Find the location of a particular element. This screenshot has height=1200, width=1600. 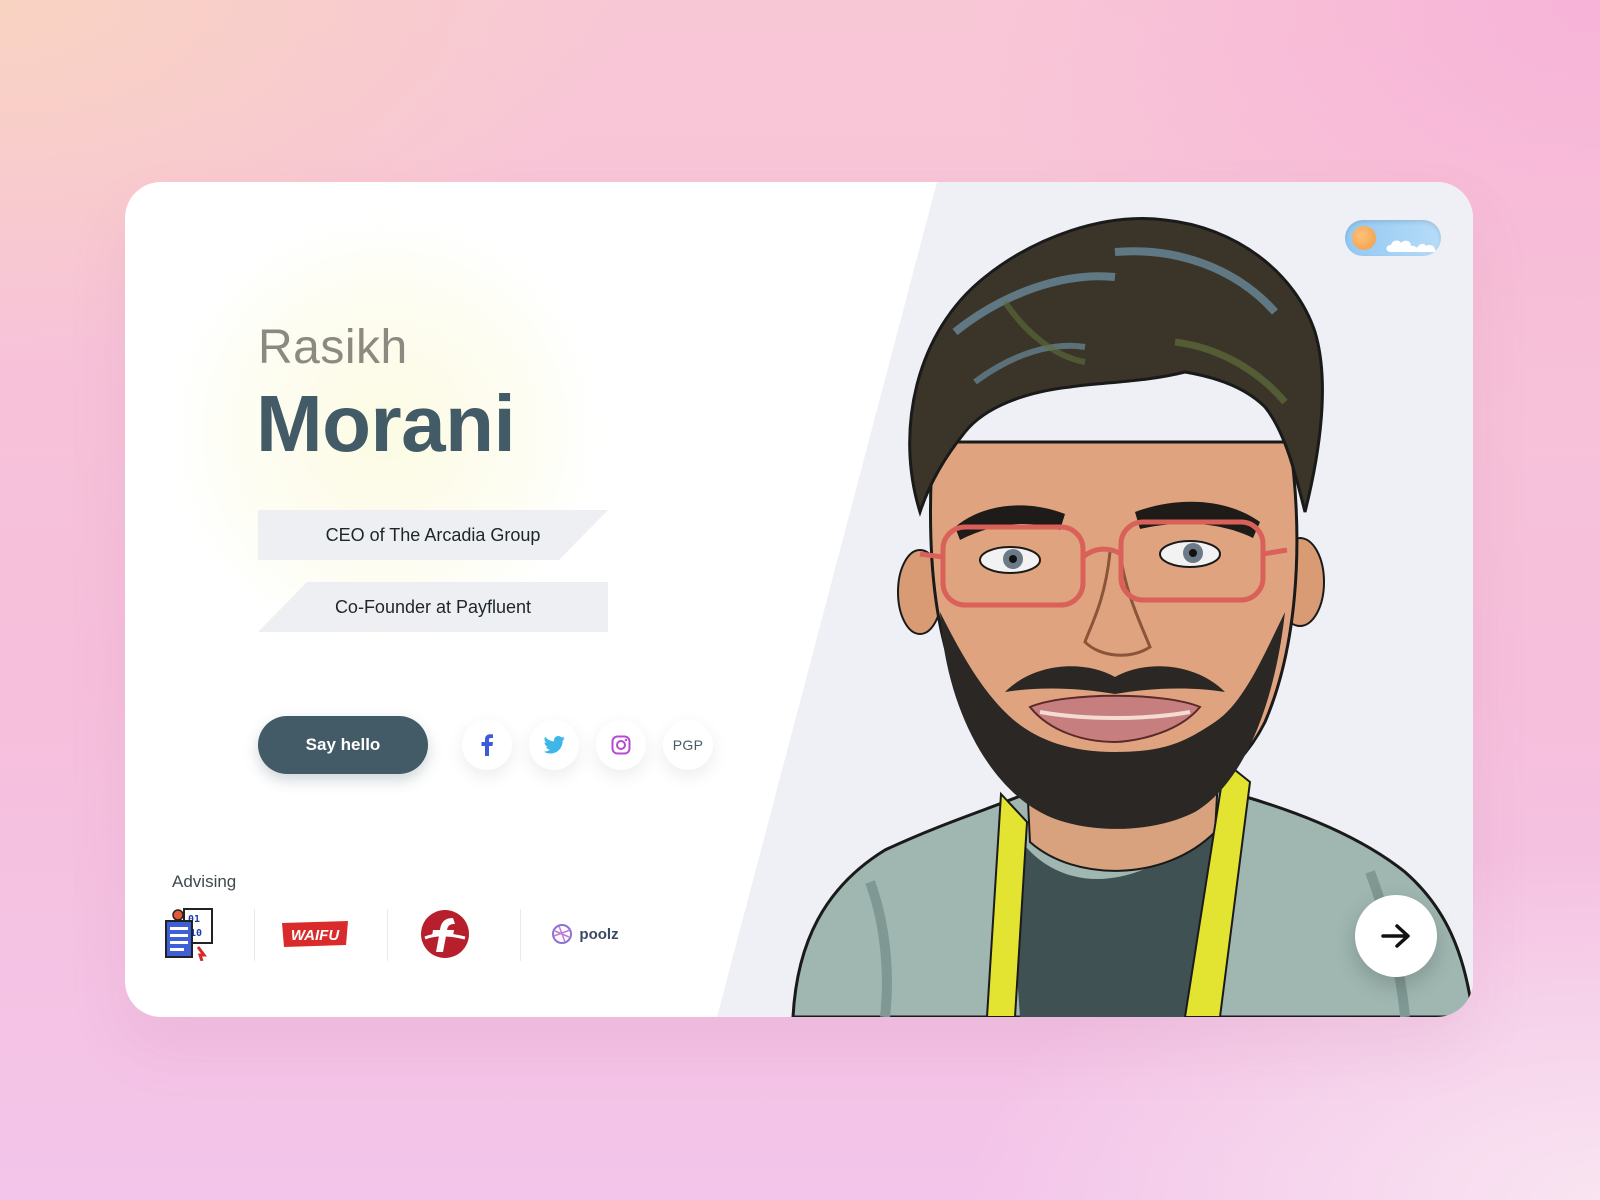

twitter-button is located at coordinates (554, 745).